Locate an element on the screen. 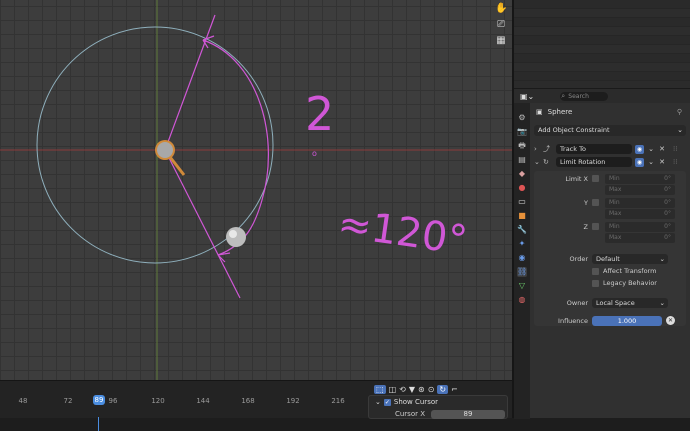 The width and height of the screenshot is (690, 431). annotation-dot: o is located at coordinates (314, 153).